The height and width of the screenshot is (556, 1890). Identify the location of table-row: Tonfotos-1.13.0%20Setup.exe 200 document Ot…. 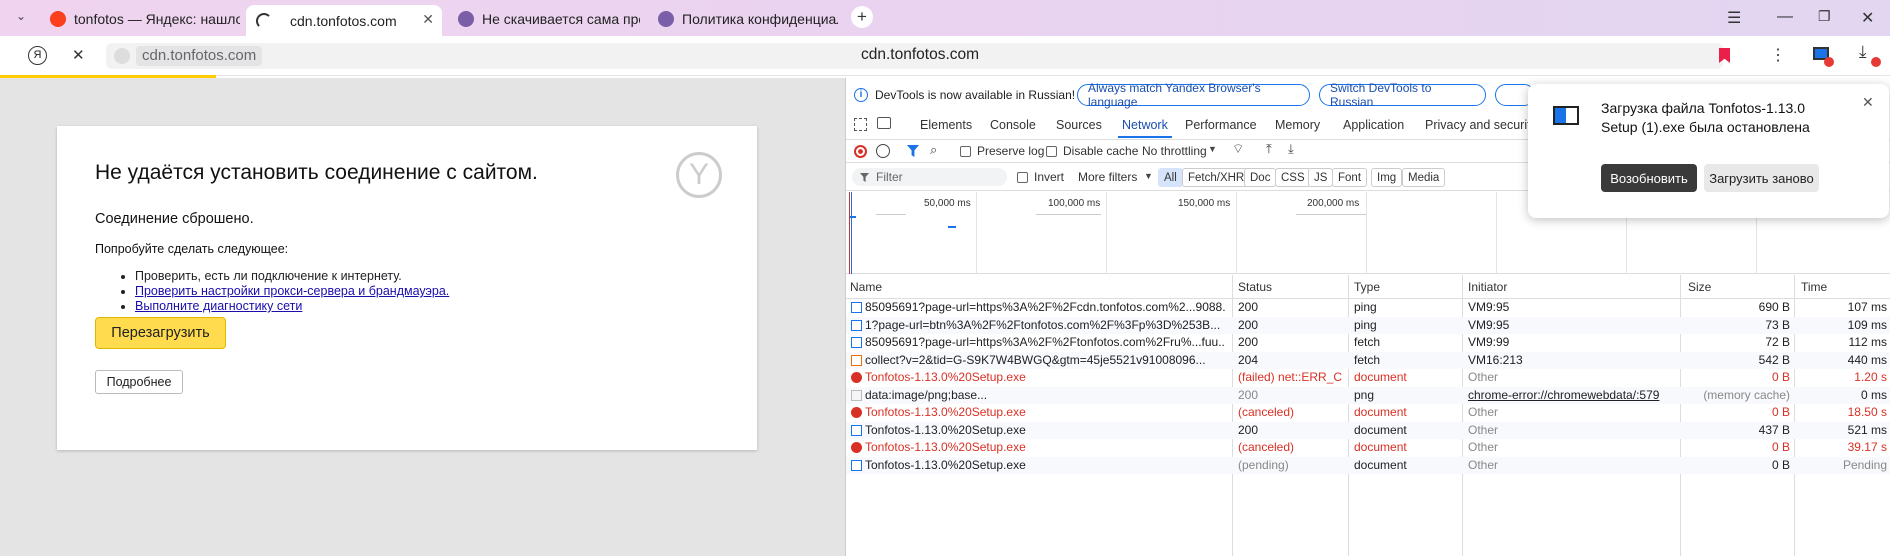
(1368, 430).